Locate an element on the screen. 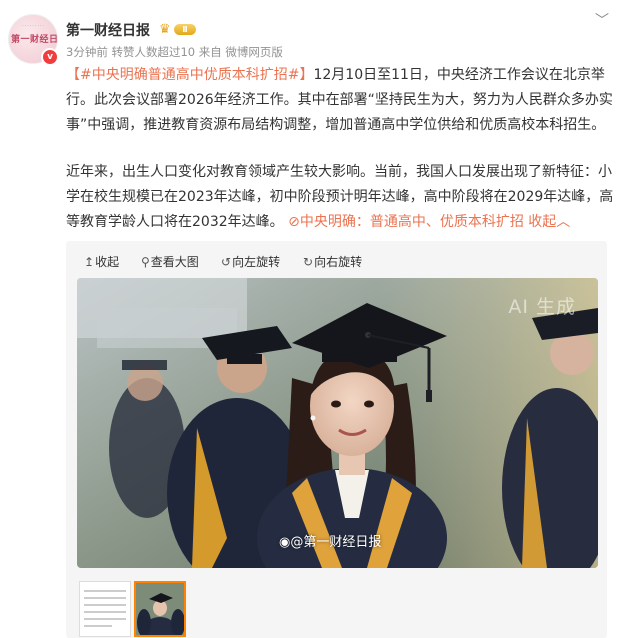 Image resolution: width=623 pixels, height=638 pixels. post-meta: 3分钟前 转赞人数超过10 来自 微博网页版 is located at coordinates (174, 52).